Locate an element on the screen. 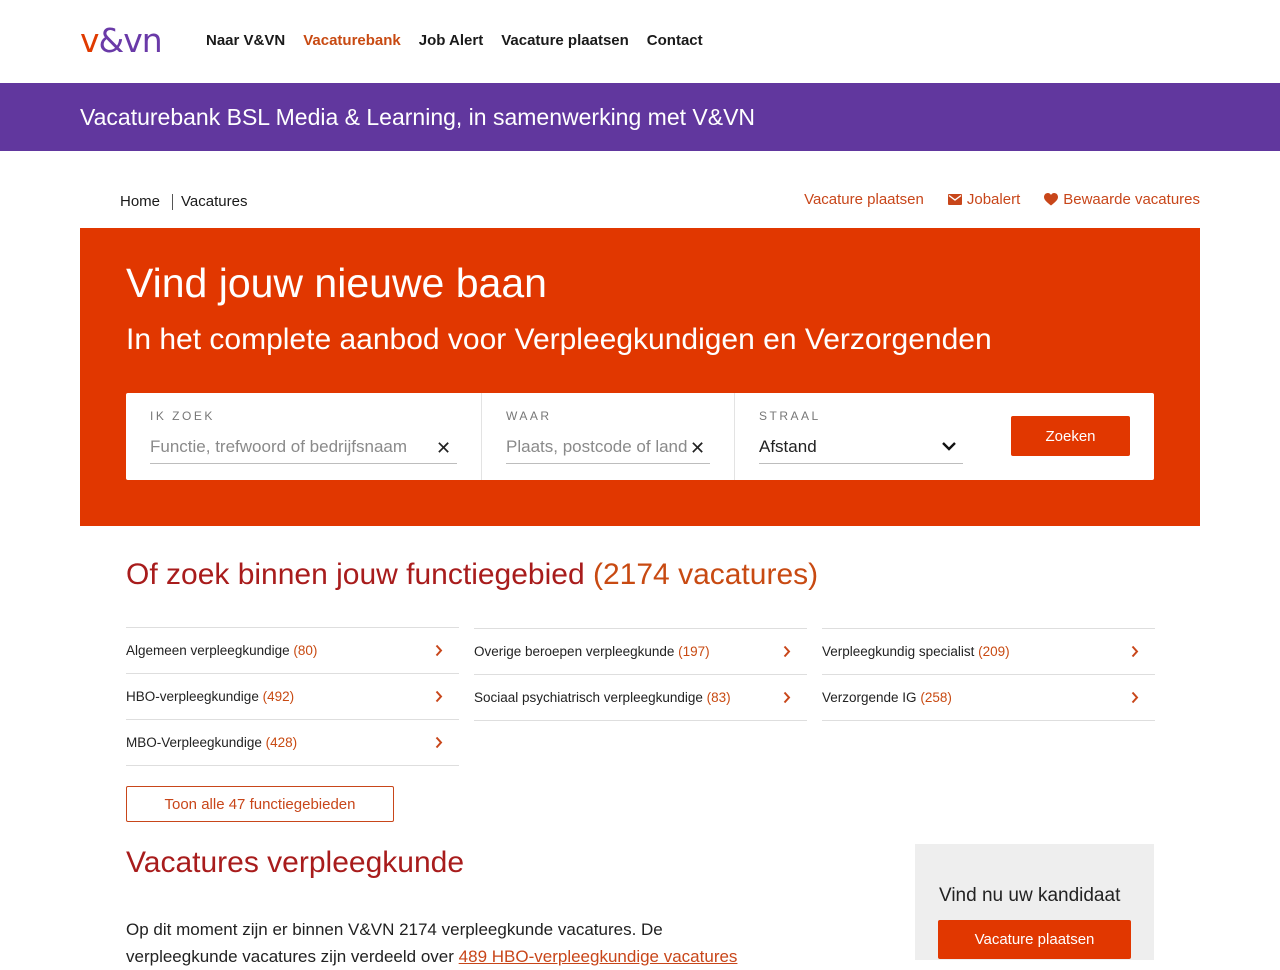  quicklink-bewaarde-vacatures-label: Bewaarde vacatures is located at coordinates (1131, 199).